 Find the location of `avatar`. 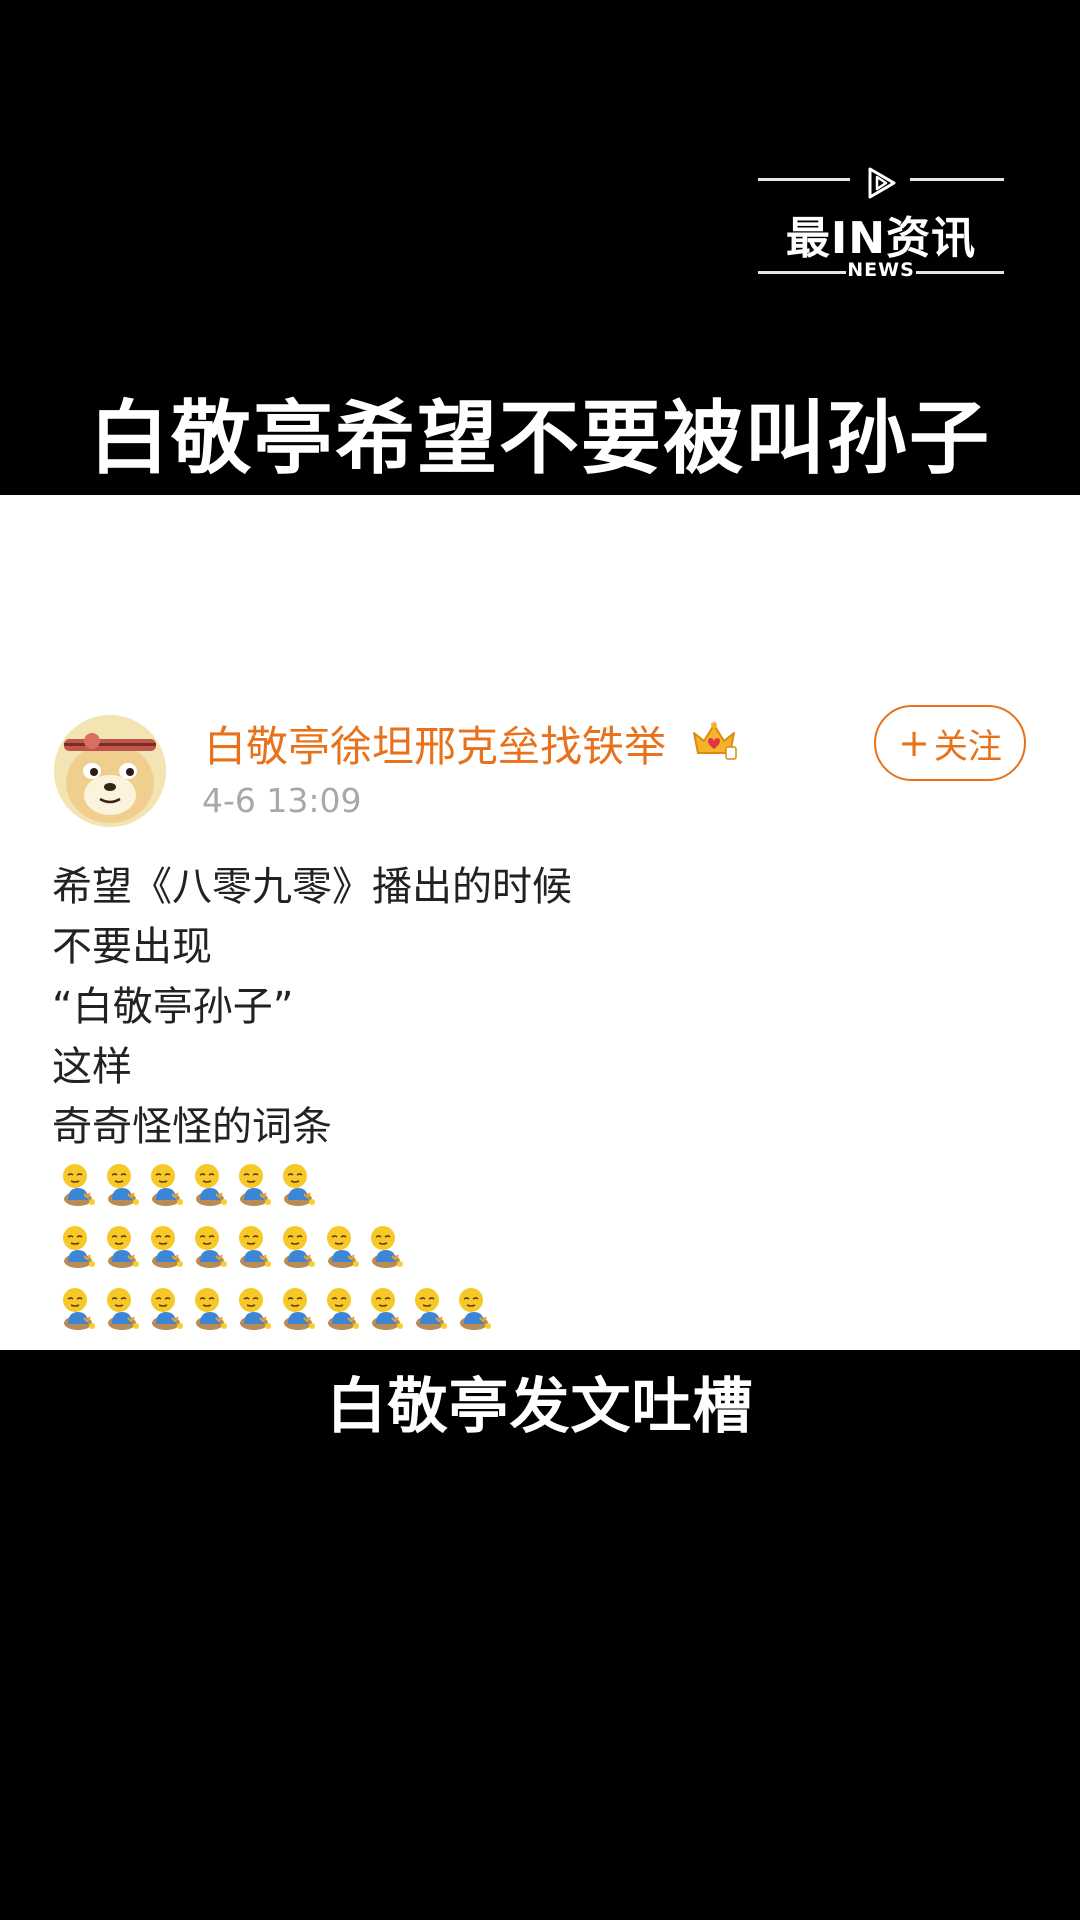

avatar is located at coordinates (110, 771).